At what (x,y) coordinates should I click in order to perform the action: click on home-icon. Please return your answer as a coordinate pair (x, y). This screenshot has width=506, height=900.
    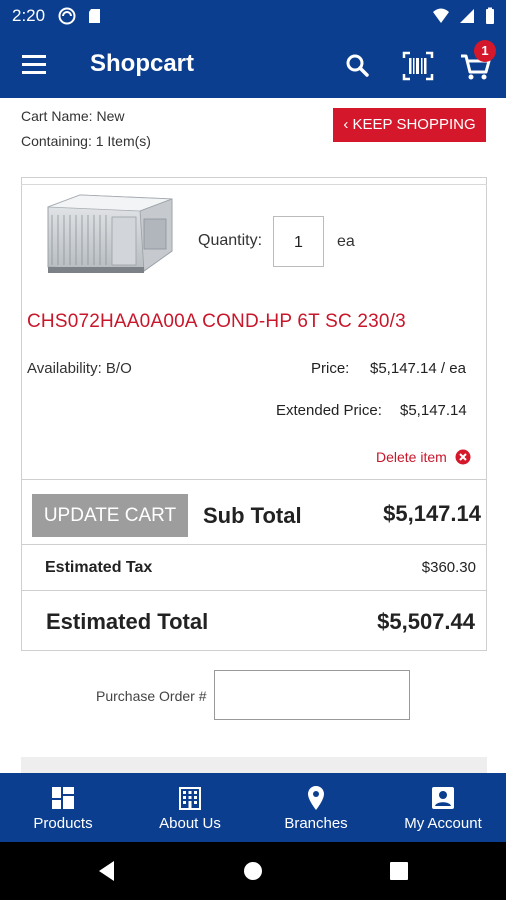
    Looking at the image, I should click on (253, 871).